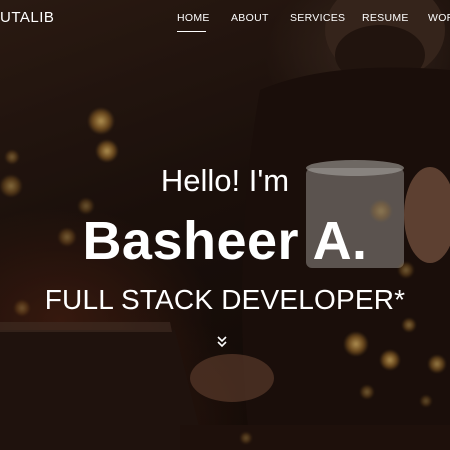 Image resolution: width=450 pixels, height=450 pixels. What do you see at coordinates (193, 18) in the screenshot?
I see `nav-home: HOME` at bounding box center [193, 18].